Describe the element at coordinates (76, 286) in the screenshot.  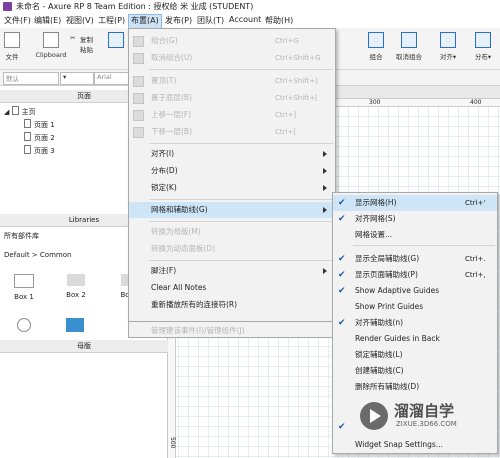
I see `library-box-2: Box 2` at that location.